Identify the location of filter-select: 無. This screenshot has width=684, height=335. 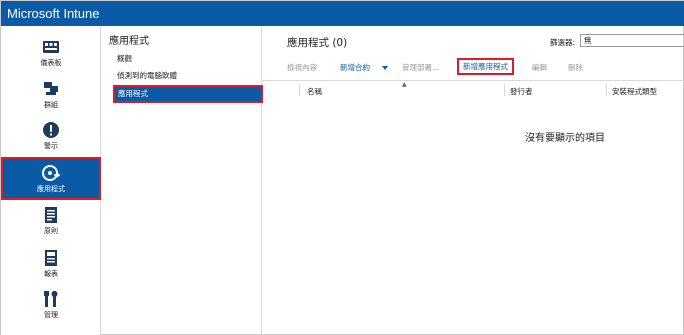
(632, 40).